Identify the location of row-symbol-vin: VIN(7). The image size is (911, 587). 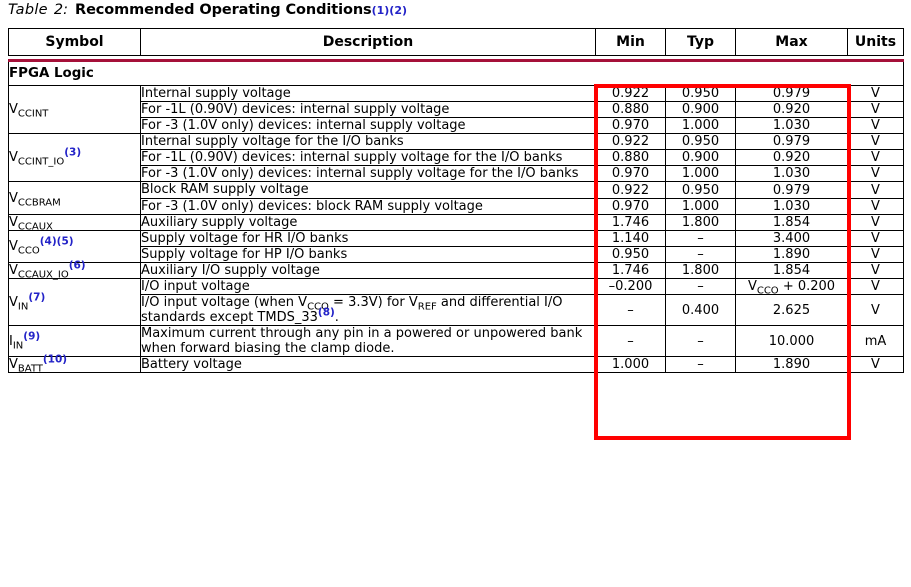
(74, 302).